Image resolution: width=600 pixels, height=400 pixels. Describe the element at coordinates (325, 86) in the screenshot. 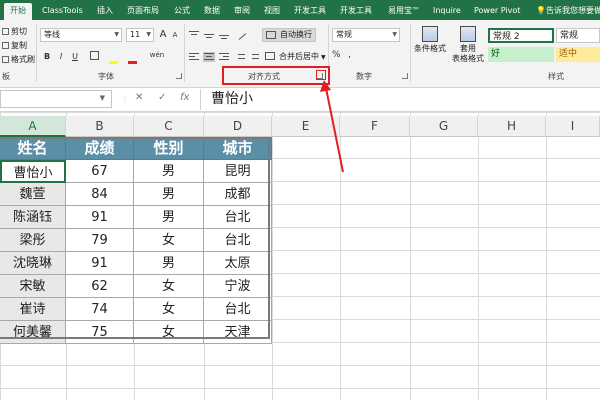

I see `arrow-head` at that location.